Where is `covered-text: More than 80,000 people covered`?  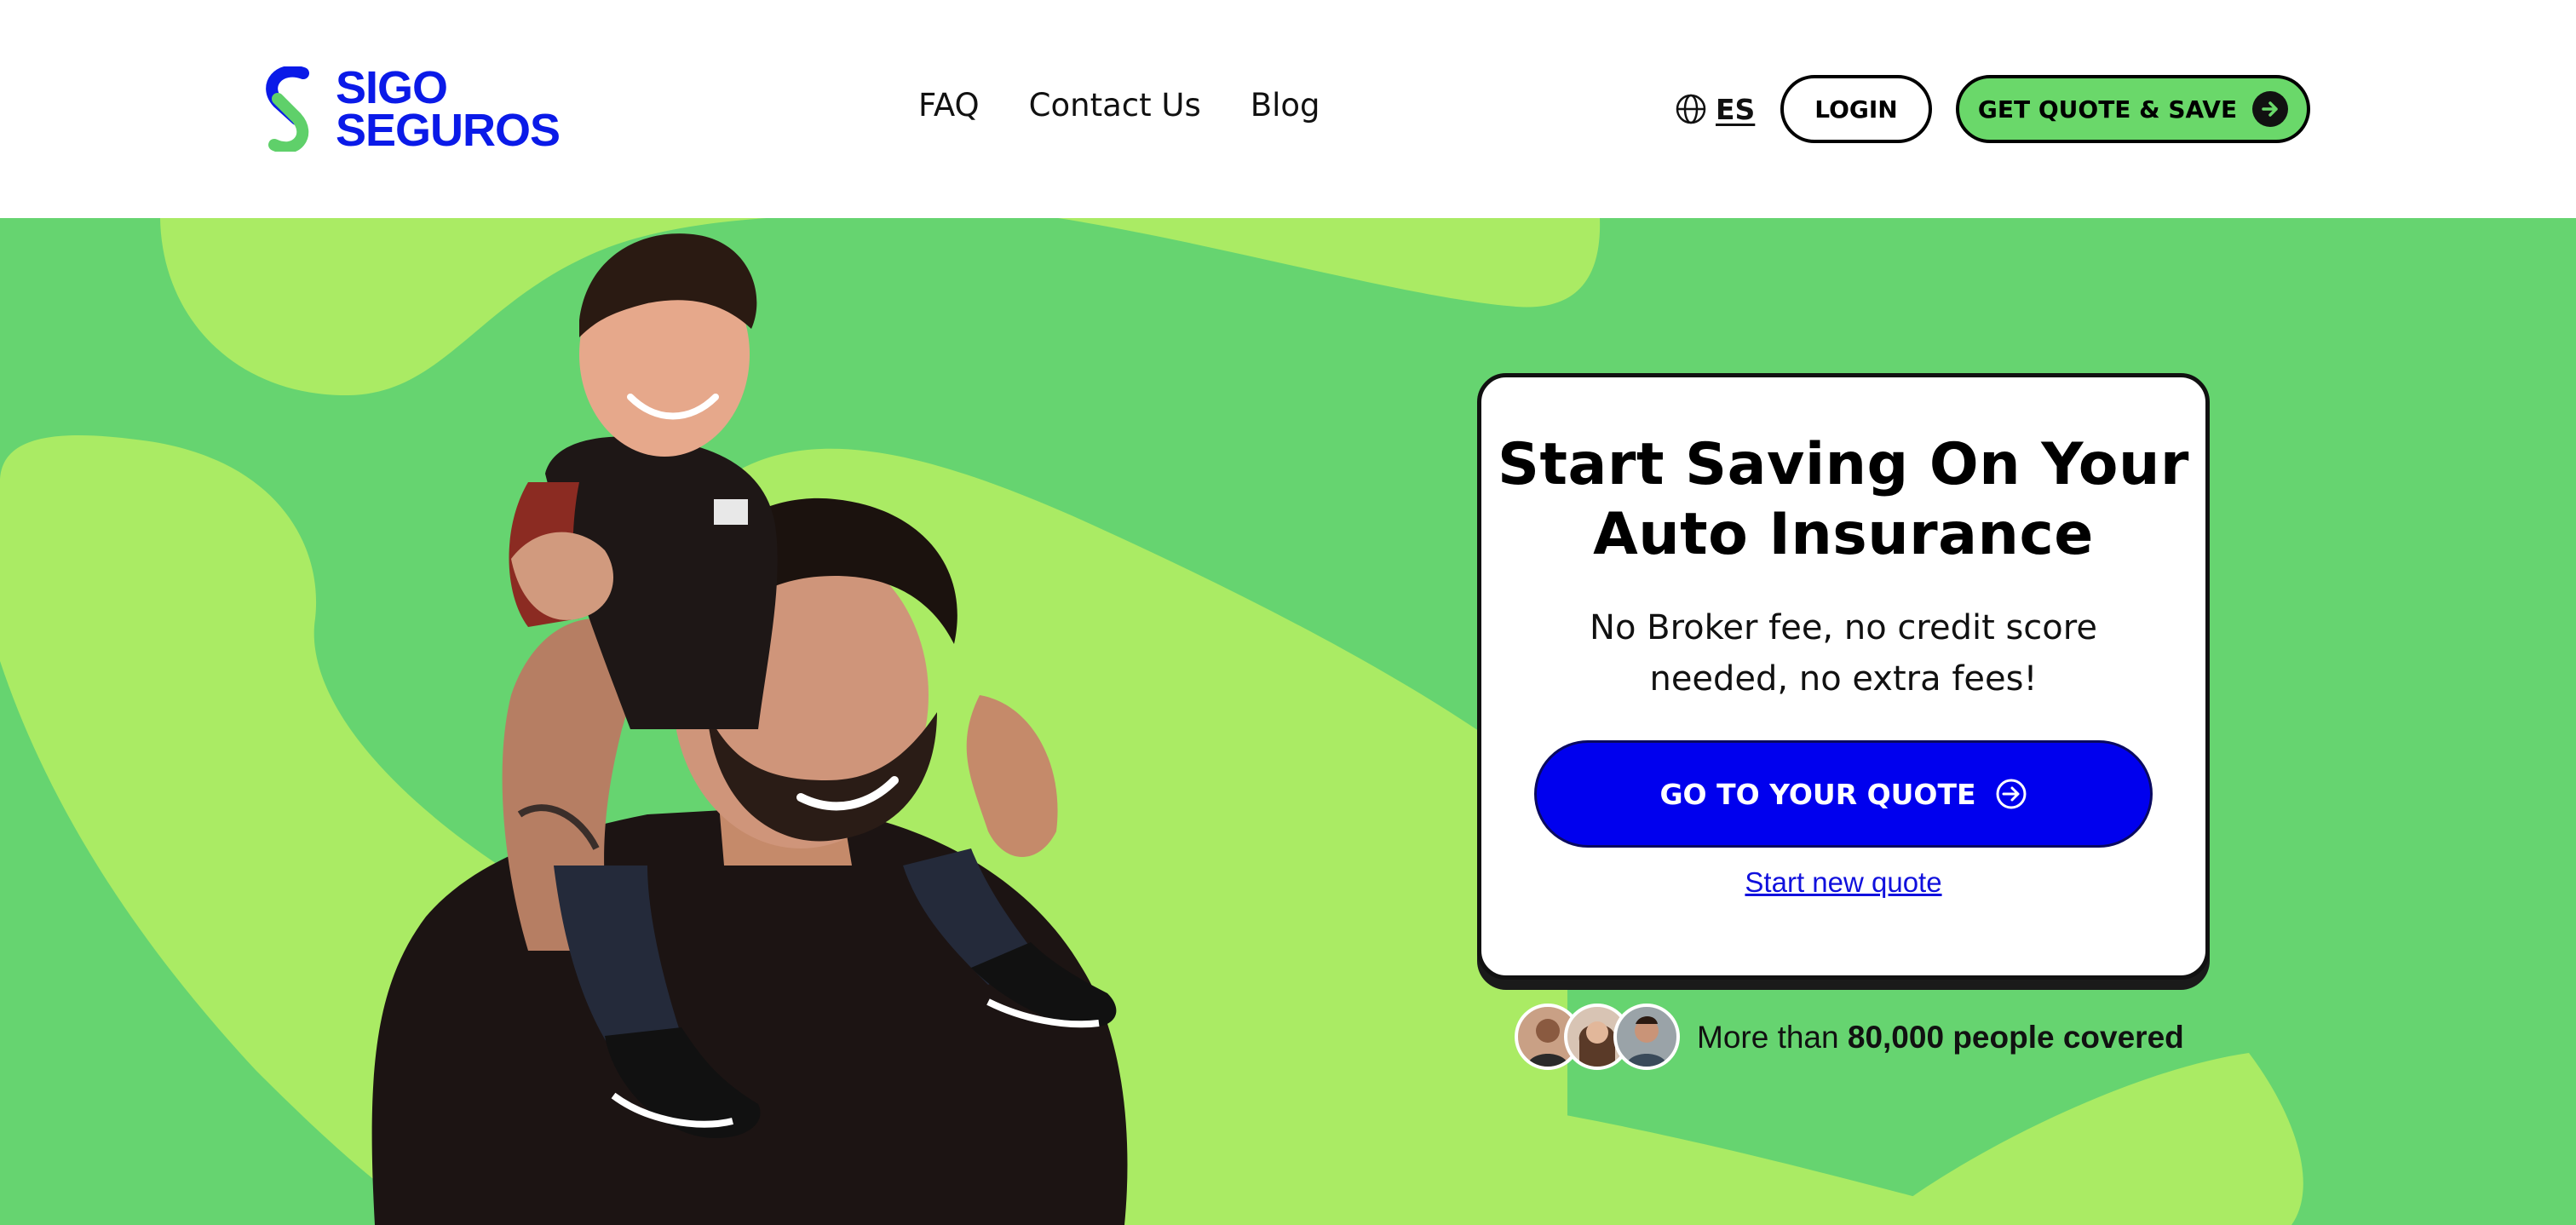 covered-text: More than 80,000 people covered is located at coordinates (1941, 1037).